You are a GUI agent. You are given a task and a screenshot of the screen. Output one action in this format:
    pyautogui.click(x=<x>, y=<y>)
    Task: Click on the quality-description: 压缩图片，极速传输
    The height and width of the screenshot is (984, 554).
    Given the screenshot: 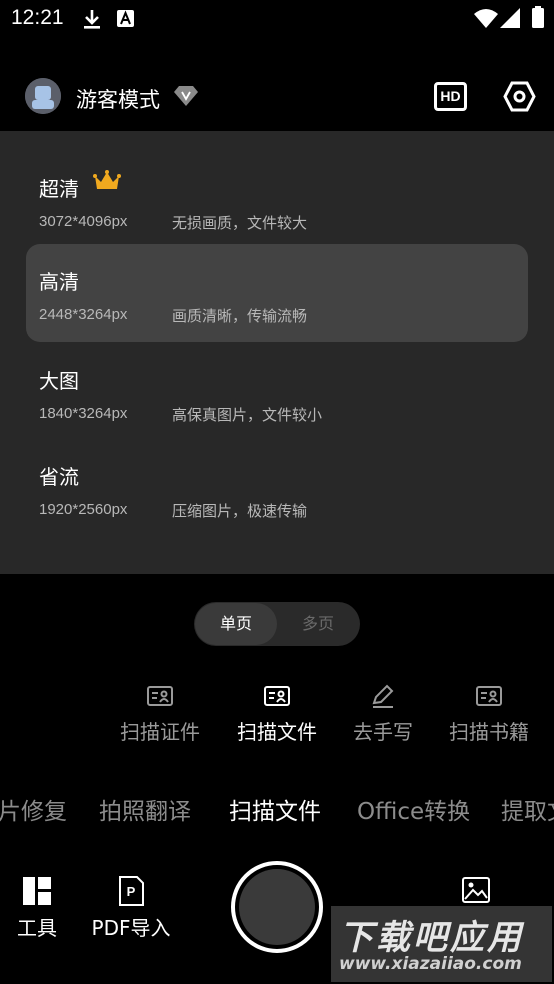 What is the action you would take?
    pyautogui.click(x=240, y=511)
    